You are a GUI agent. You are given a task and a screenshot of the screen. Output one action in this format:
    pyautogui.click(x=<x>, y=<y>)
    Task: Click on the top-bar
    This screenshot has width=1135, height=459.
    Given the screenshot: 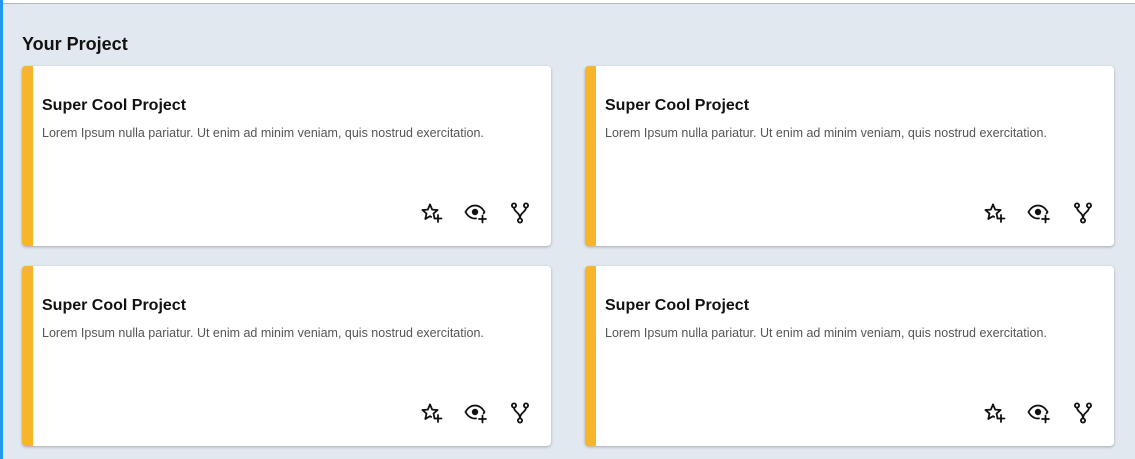 What is the action you would take?
    pyautogui.click(x=569, y=2)
    